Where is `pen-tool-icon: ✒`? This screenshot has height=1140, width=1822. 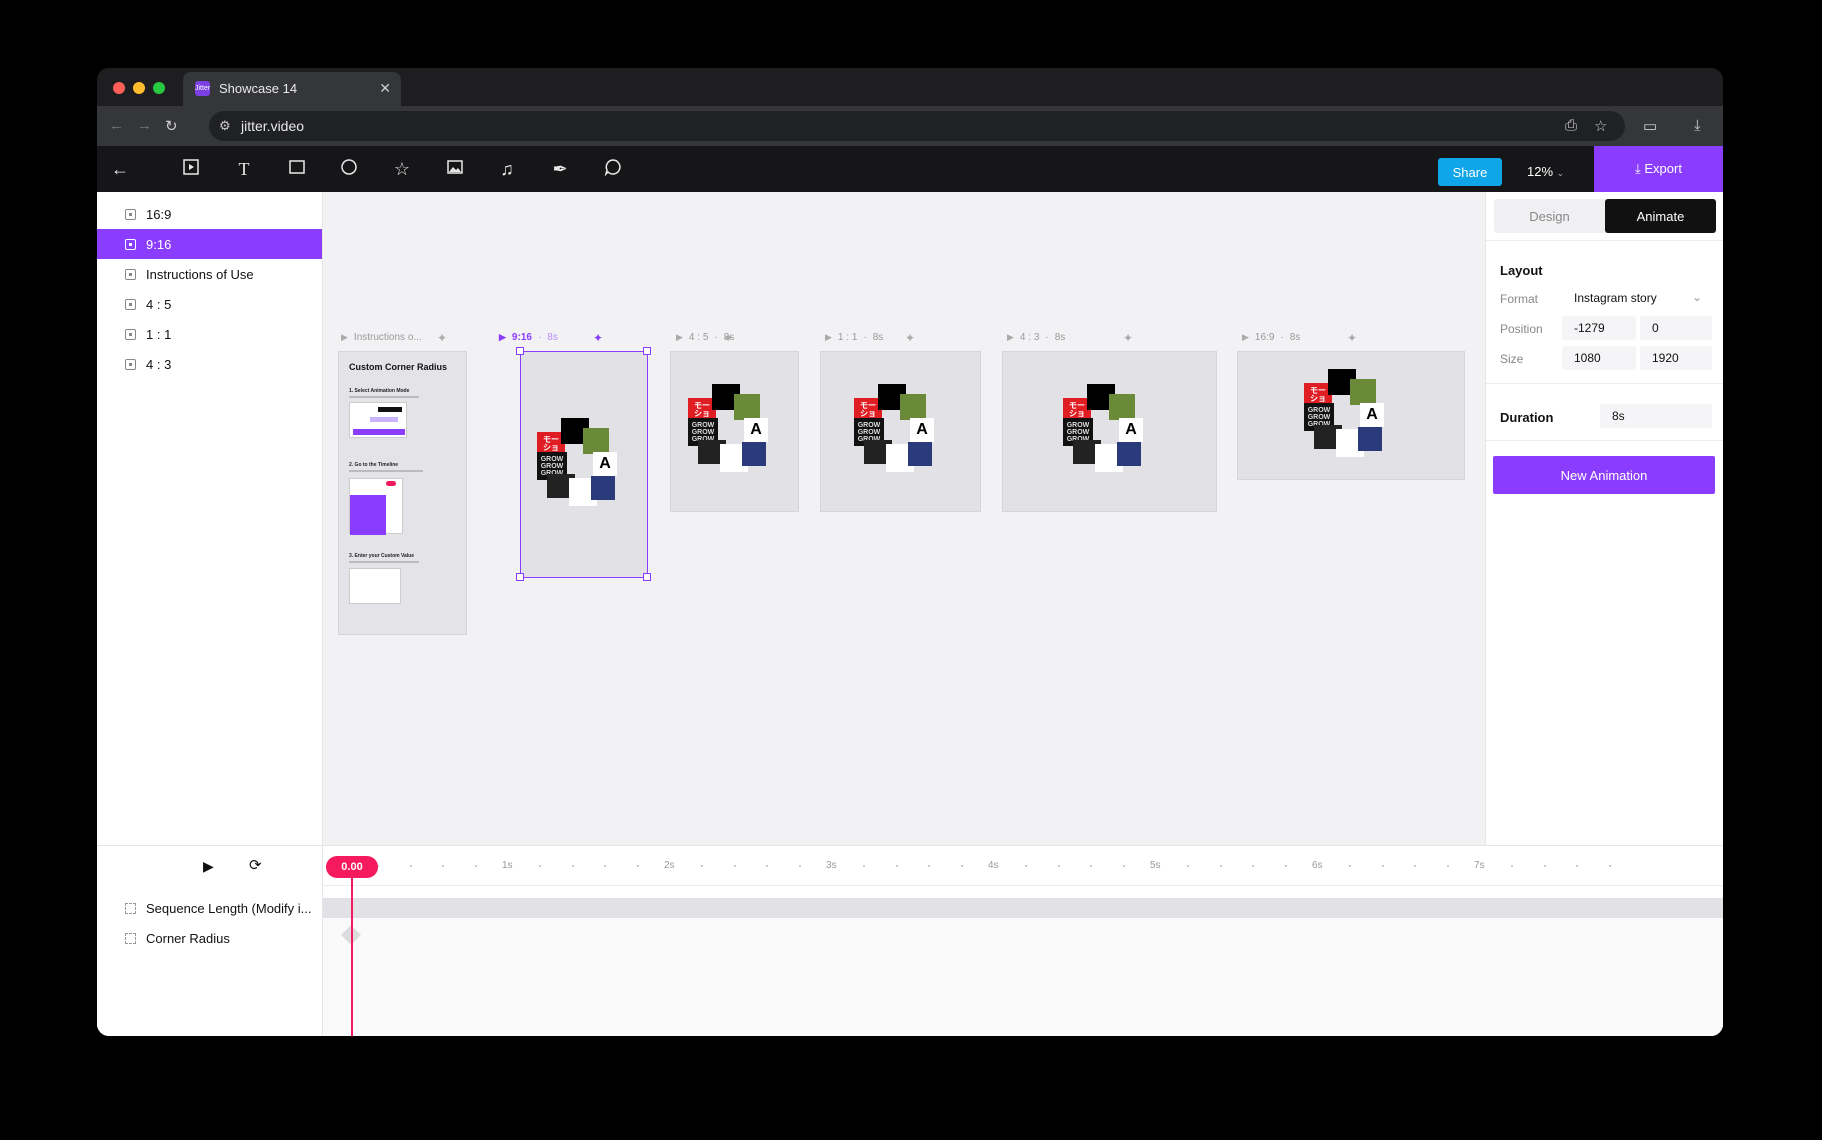
pen-tool-icon: ✒ is located at coordinates (560, 169).